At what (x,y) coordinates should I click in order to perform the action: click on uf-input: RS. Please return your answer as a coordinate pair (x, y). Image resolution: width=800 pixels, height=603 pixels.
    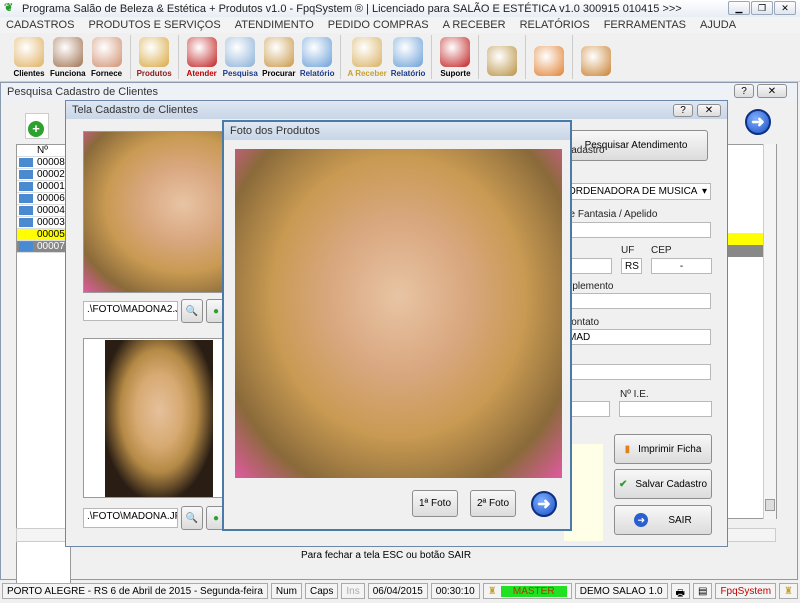
    Looking at the image, I should click on (631, 266).